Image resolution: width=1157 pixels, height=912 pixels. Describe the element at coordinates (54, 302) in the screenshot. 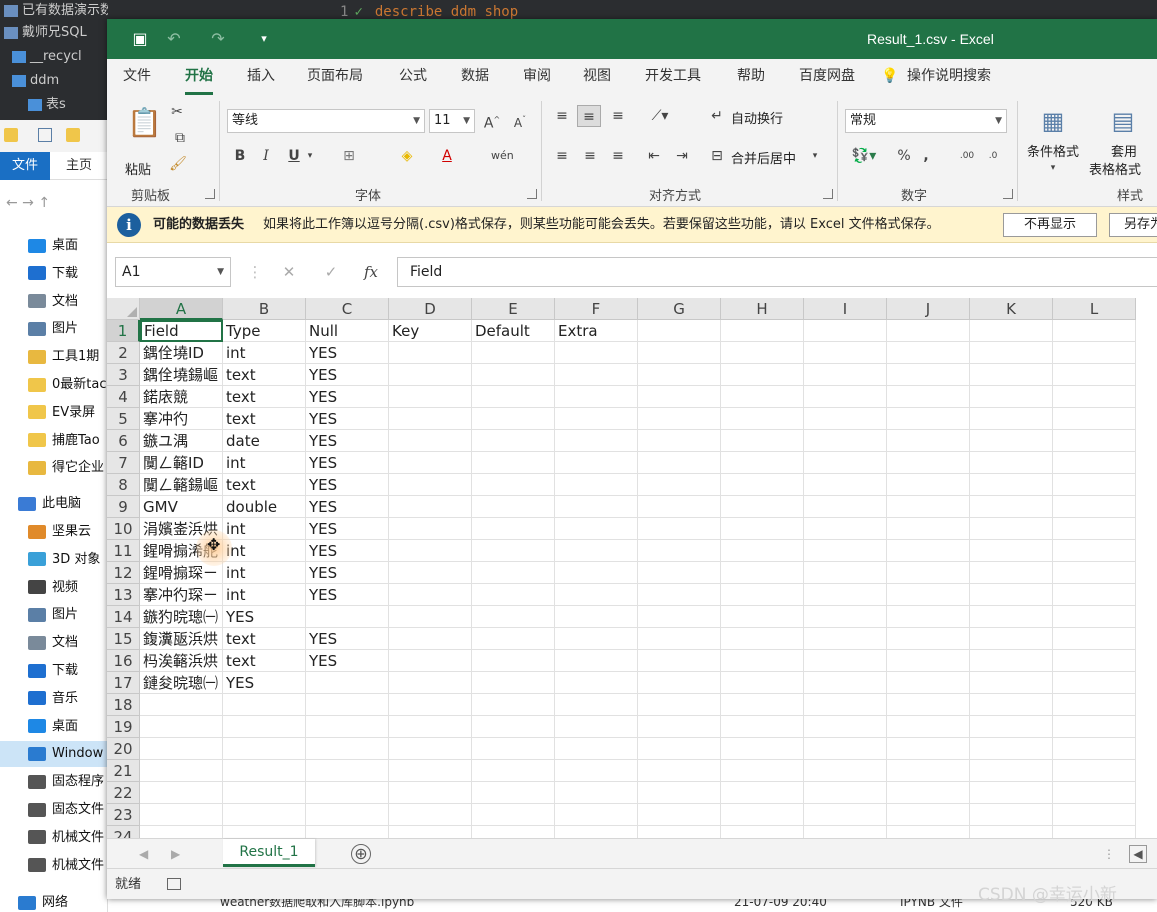

I see `nav-item: 文档` at that location.